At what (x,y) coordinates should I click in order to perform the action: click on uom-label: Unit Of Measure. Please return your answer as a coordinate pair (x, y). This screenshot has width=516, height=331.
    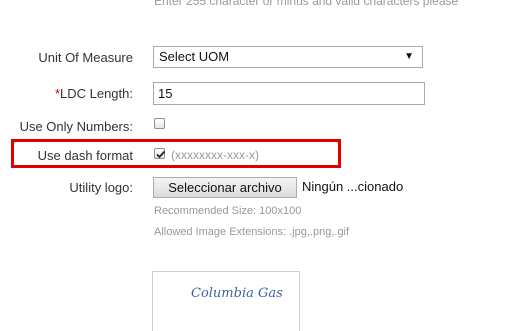
    Looking at the image, I should click on (85, 57).